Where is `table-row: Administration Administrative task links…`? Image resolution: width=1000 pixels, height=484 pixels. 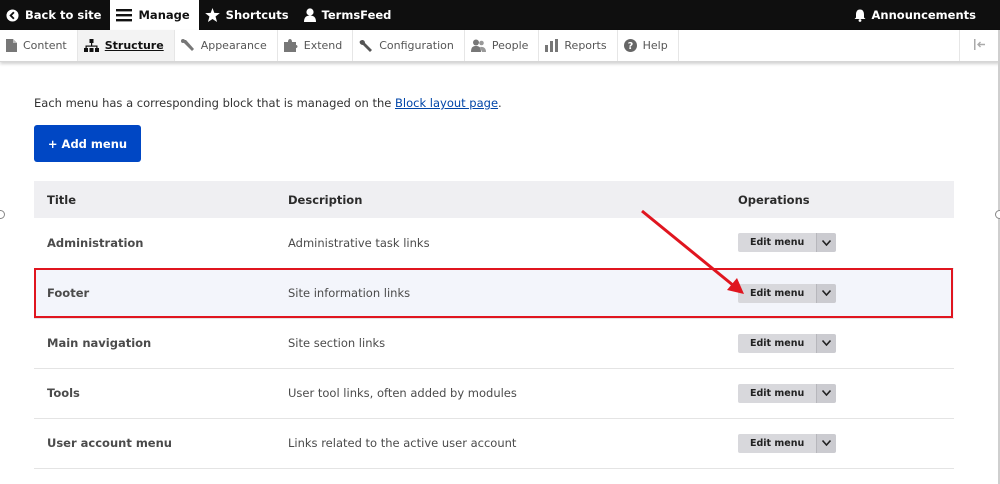
table-row: Administration Administrative task links… is located at coordinates (494, 243).